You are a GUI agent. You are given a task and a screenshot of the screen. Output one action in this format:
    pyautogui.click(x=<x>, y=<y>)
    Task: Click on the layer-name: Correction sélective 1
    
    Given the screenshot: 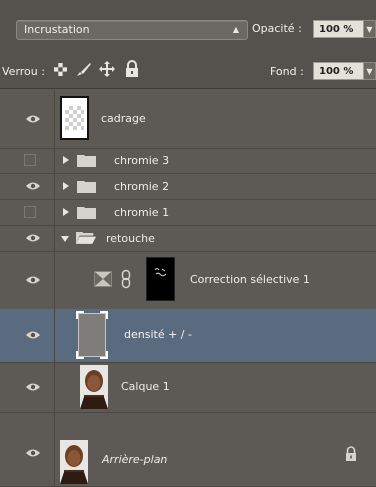 What is the action you would take?
    pyautogui.click(x=250, y=279)
    